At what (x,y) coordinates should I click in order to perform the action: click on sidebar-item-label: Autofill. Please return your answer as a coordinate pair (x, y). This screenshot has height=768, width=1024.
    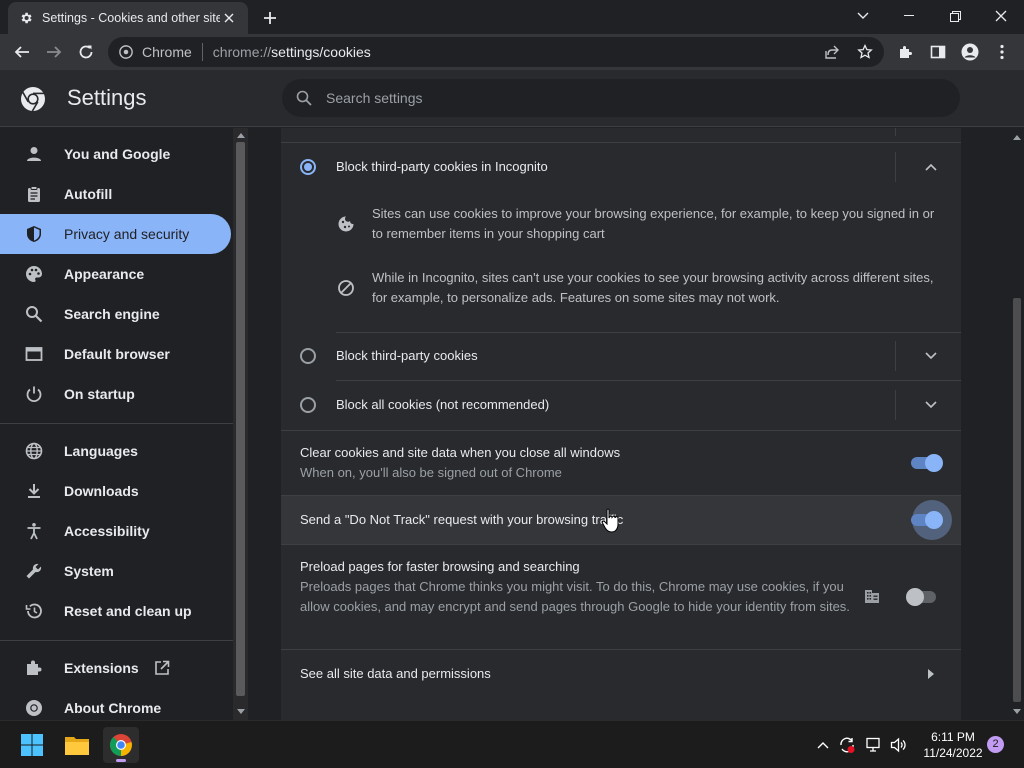
    Looking at the image, I should click on (88, 194).